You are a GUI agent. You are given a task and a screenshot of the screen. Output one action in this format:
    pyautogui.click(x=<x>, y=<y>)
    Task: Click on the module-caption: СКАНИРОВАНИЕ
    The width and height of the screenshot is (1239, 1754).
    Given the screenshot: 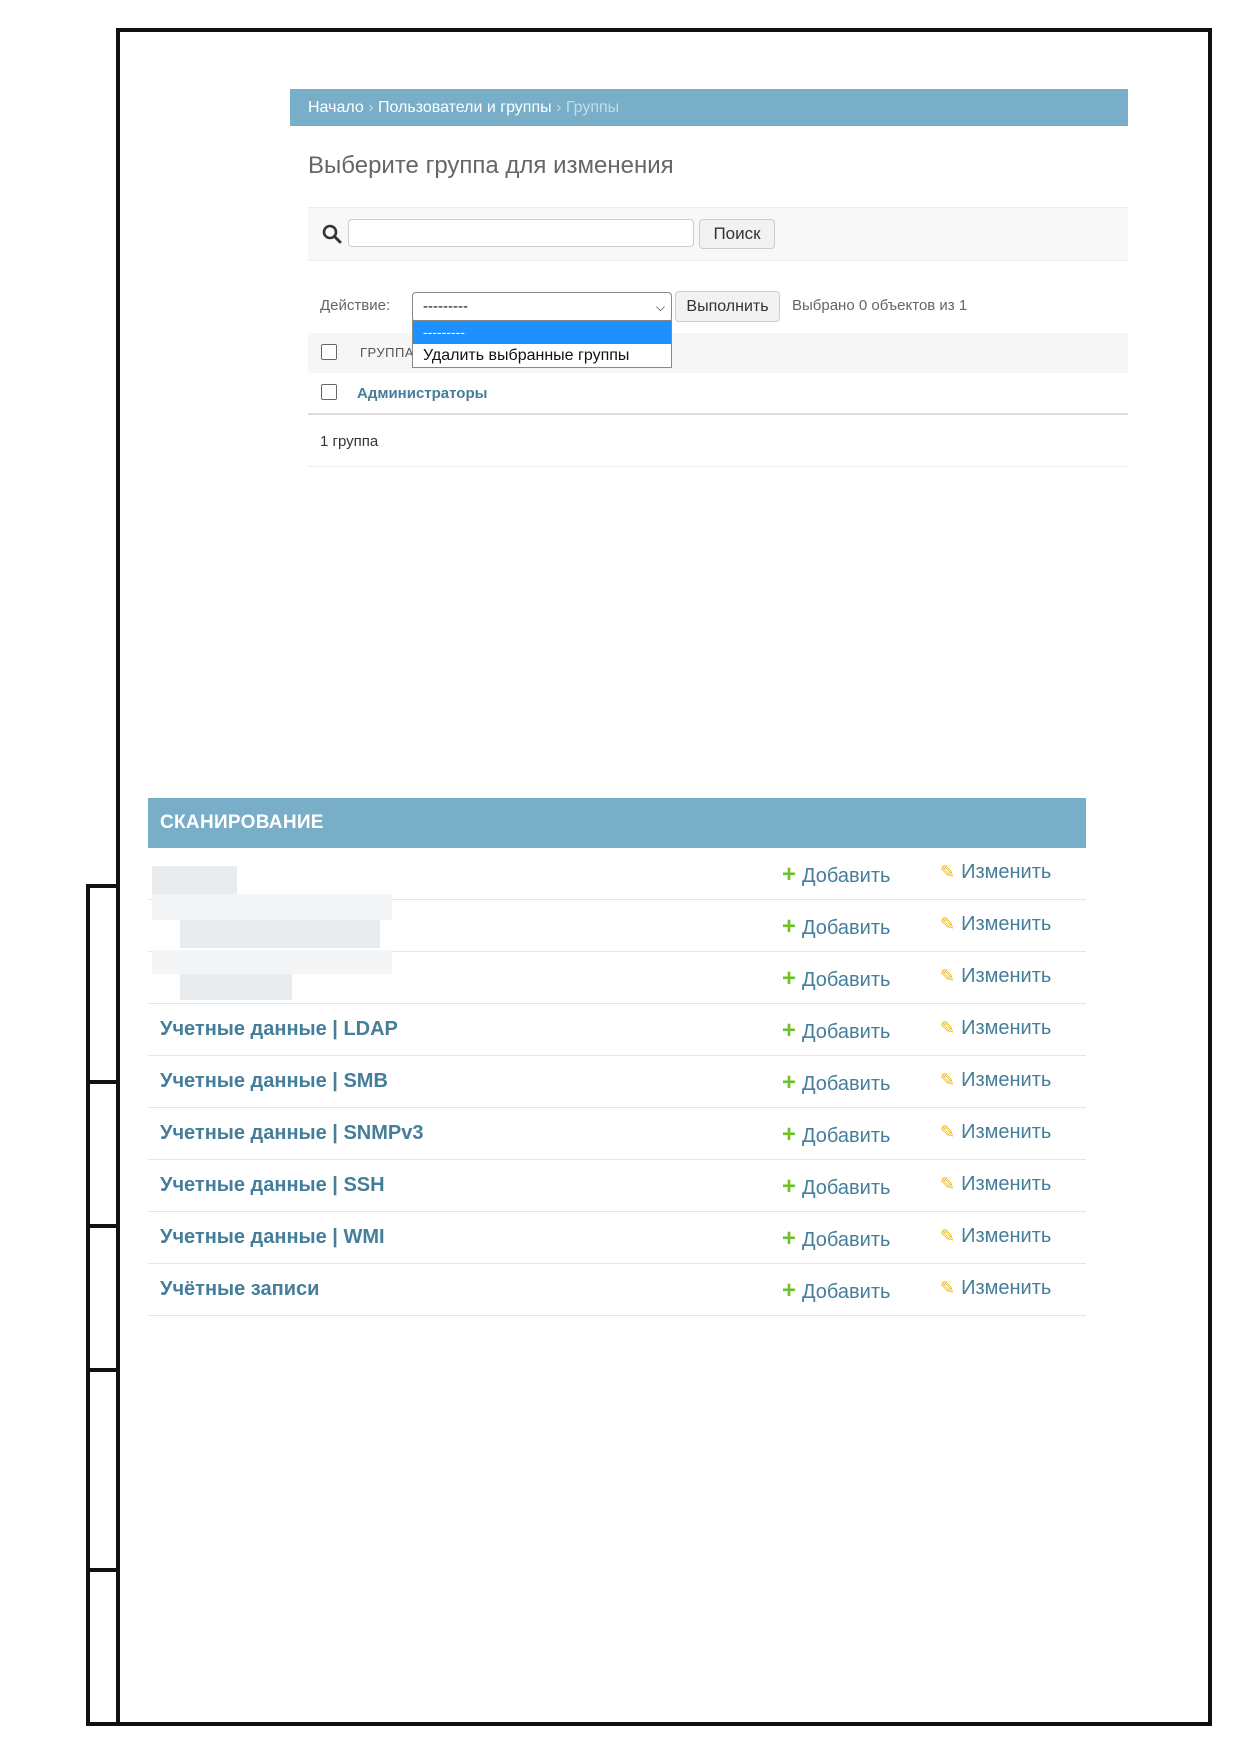 What is the action you would take?
    pyautogui.click(x=617, y=823)
    